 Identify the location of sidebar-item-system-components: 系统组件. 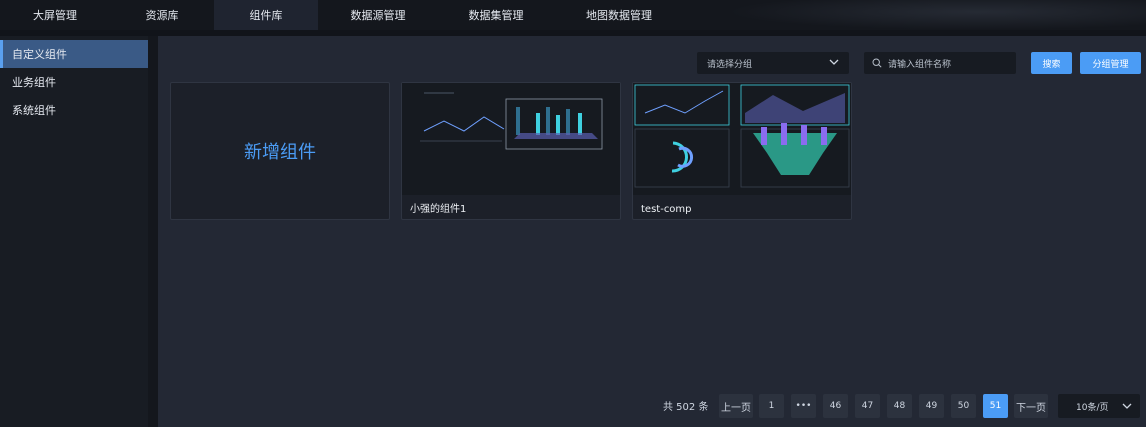
(74, 110).